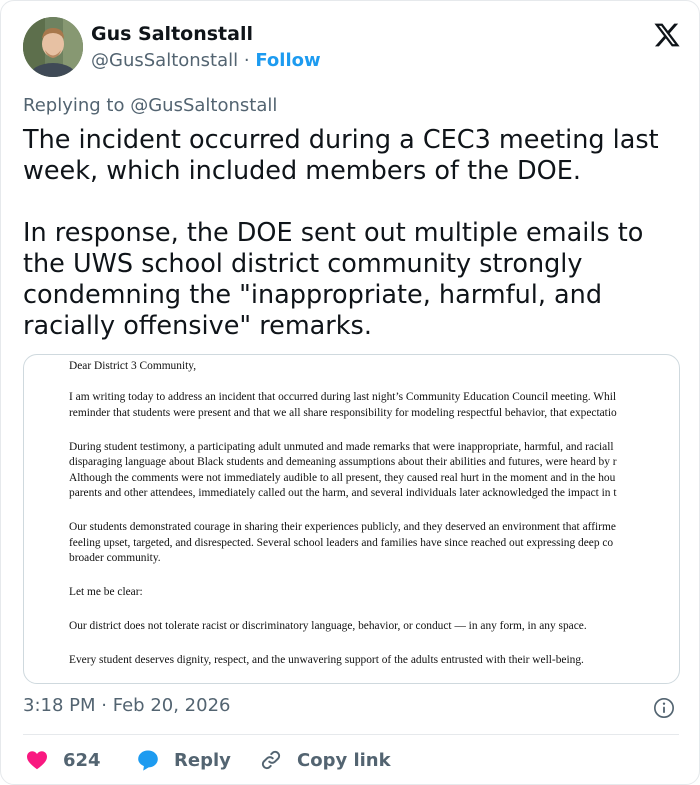 The width and height of the screenshot is (700, 785). What do you see at coordinates (203, 105) in the screenshot?
I see `replying-handle-link: @GusSaltonstall` at bounding box center [203, 105].